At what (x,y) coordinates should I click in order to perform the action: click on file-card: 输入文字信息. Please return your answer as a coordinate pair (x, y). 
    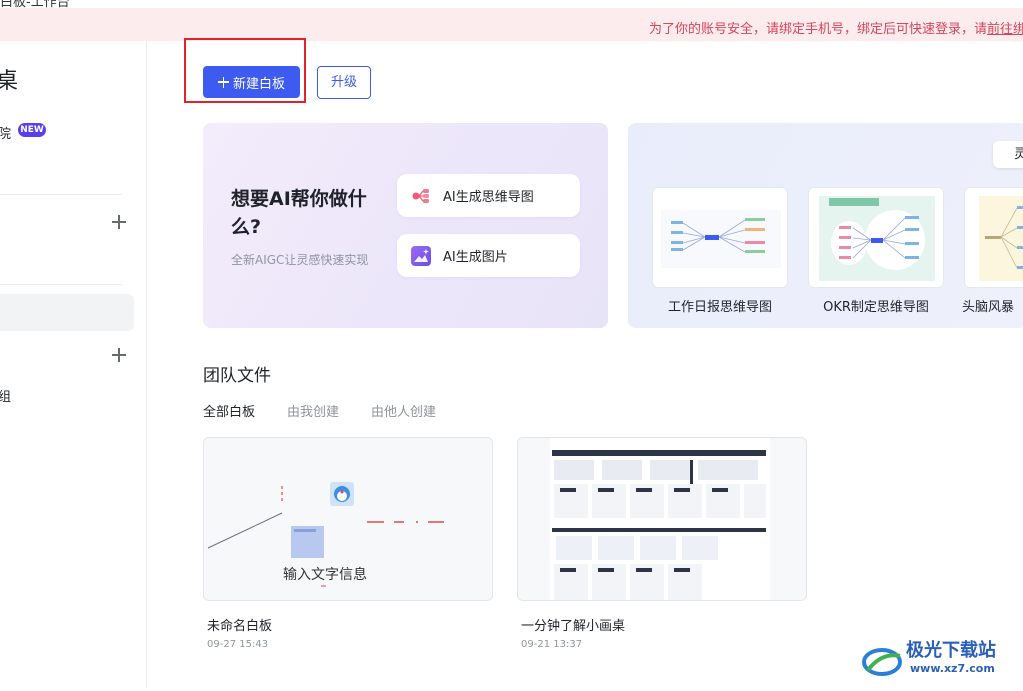
    Looking at the image, I should click on (348, 519).